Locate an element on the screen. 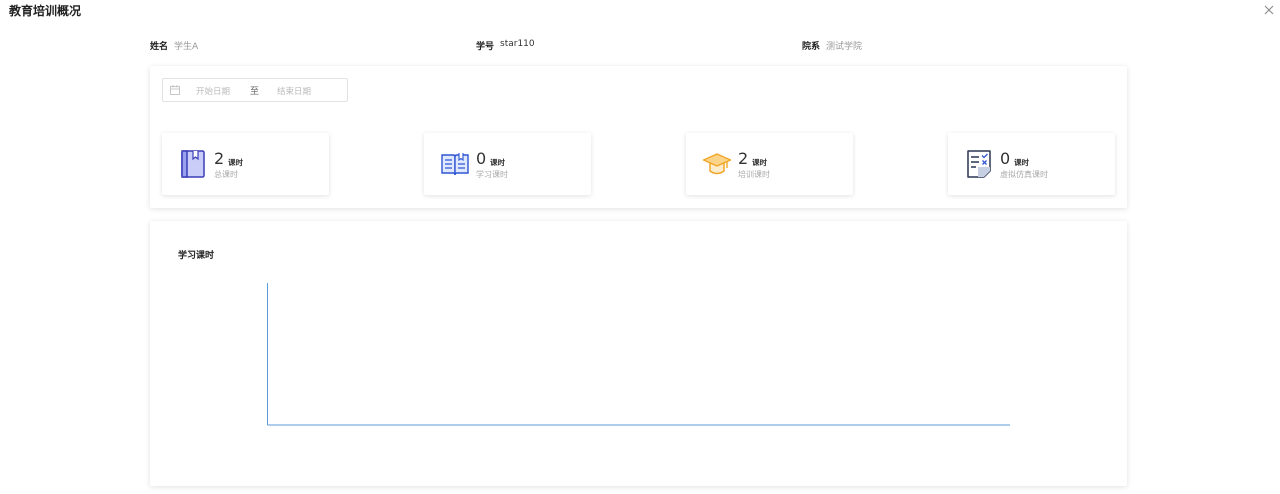  calendar-icon is located at coordinates (175, 90).